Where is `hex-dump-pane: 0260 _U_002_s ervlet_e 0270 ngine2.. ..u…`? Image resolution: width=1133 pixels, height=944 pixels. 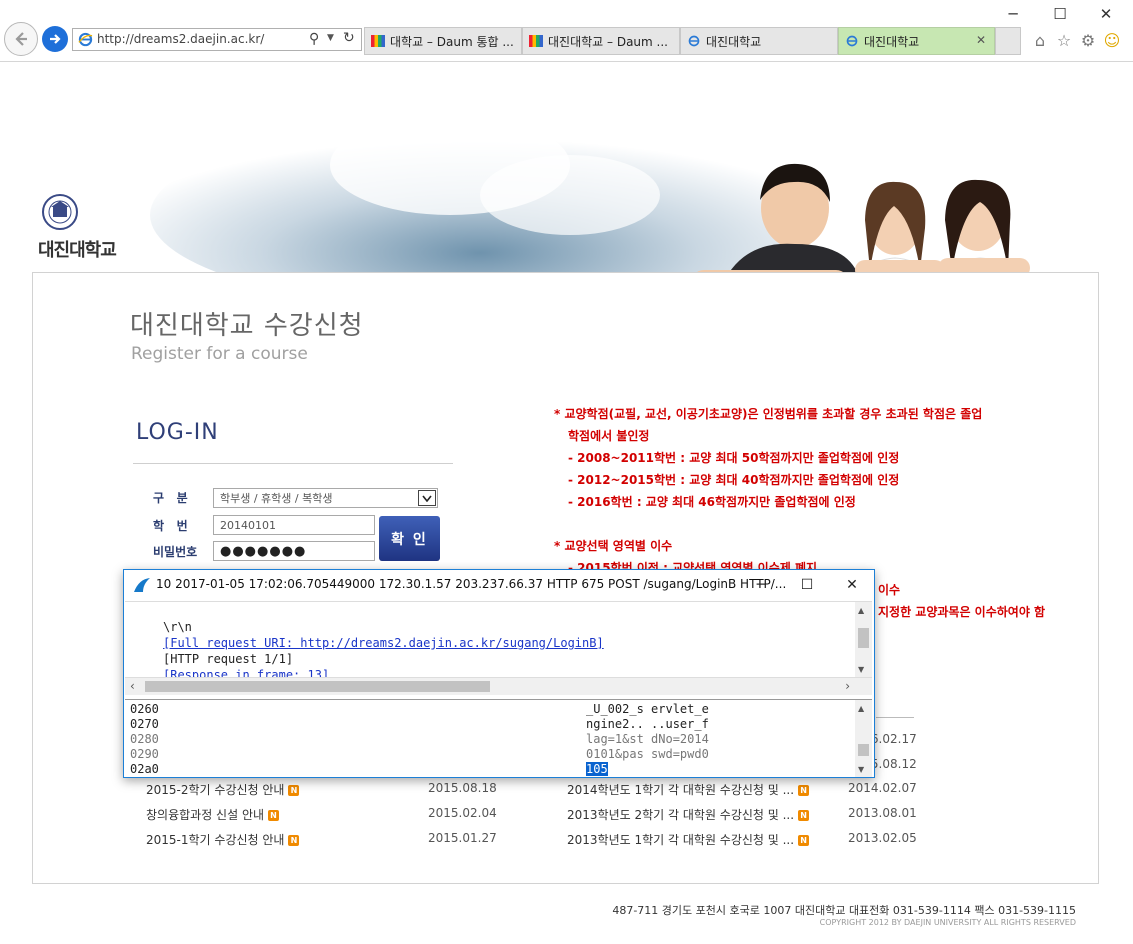
hex-dump-pane: 0260 _U_002_s ervlet_e 0270 ngine2.. ..u… is located at coordinates (498, 738).